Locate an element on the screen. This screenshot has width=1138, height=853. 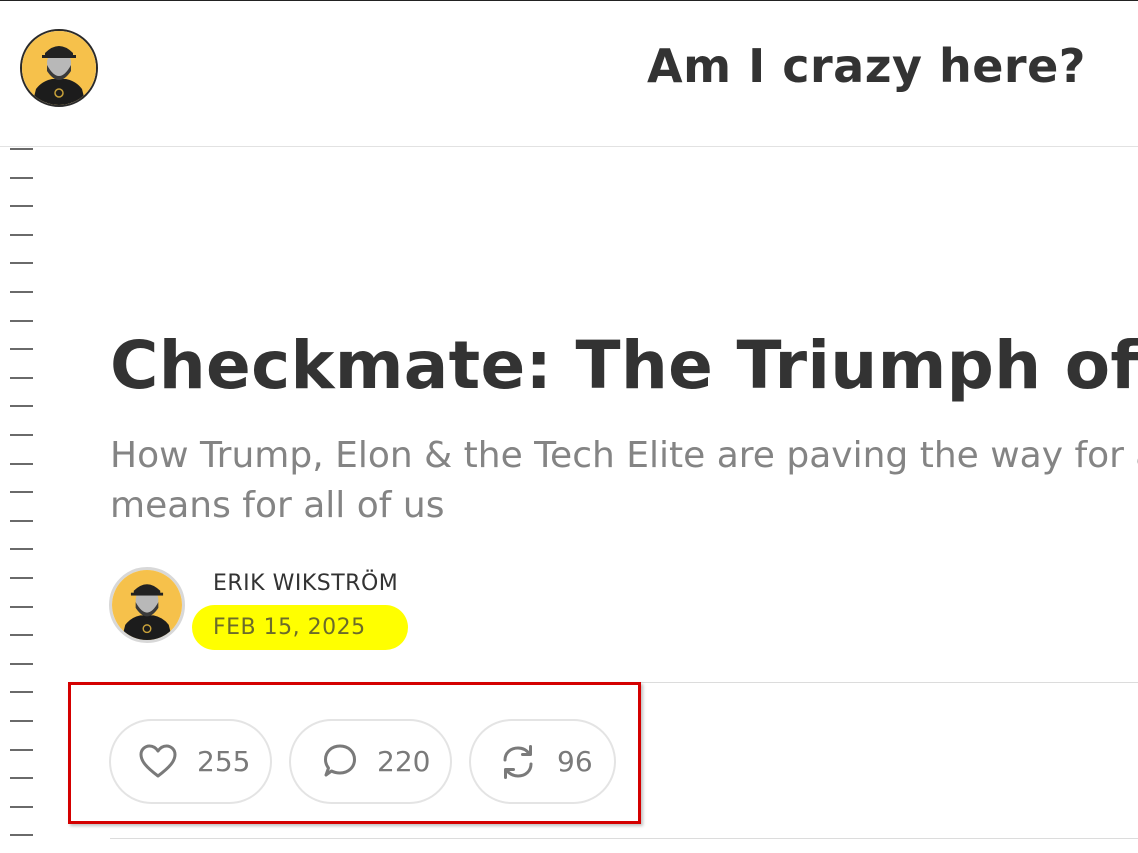
publication-title: Am I crazy here? is located at coordinates (866, 66).